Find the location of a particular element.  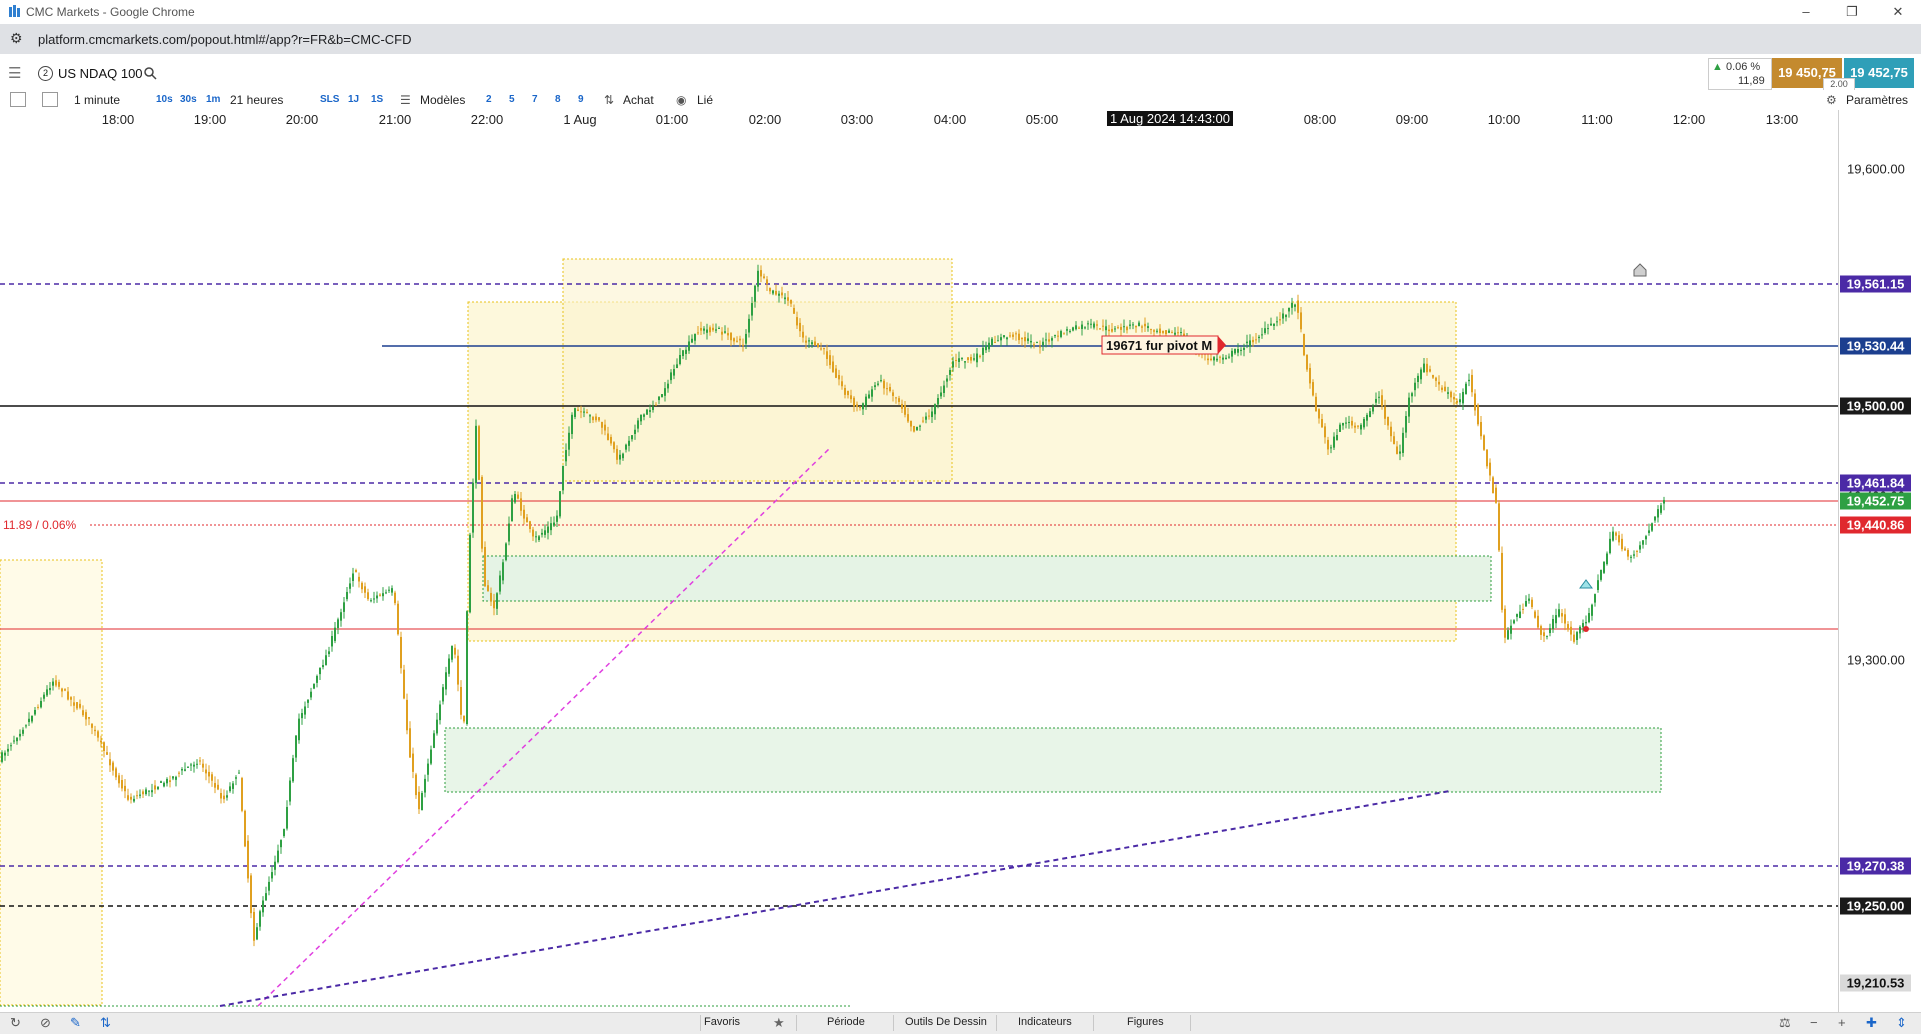

count-5: 5 is located at coordinates (512, 99).